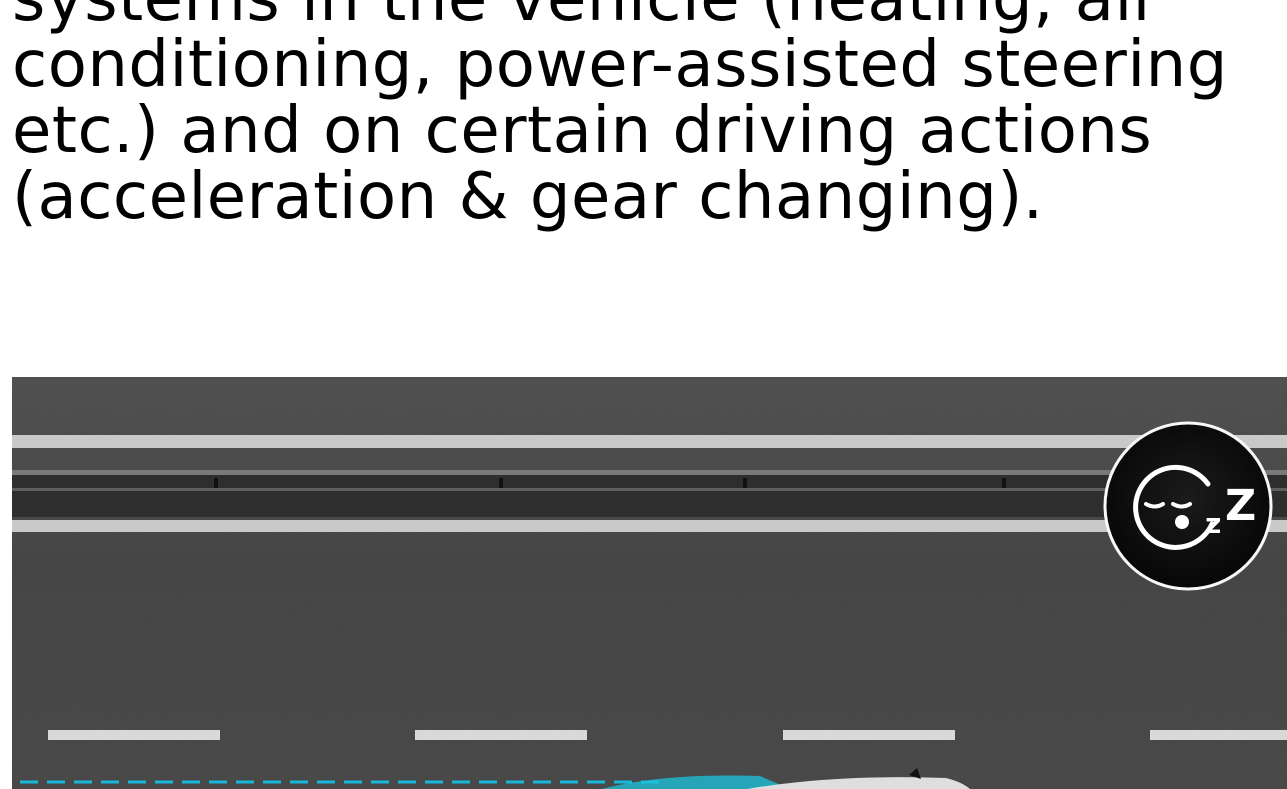  Describe the element at coordinates (1240, 506) in the screenshot. I see `svg-text: Z` at that location.